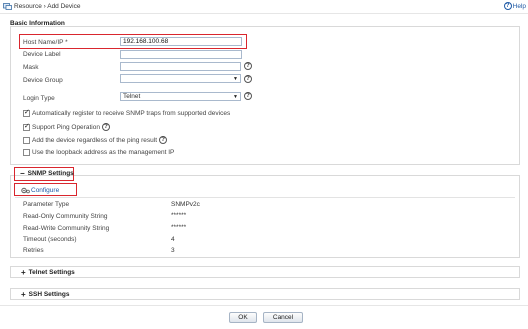  I want to click on mask-input, so click(180, 66).